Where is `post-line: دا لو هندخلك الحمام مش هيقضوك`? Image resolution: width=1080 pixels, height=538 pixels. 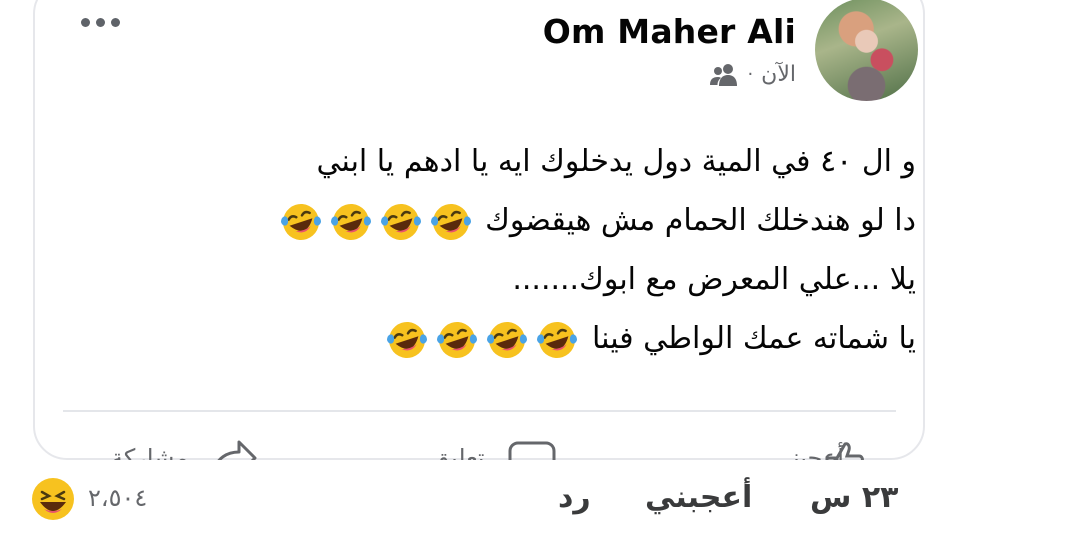 post-line: دا لو هندخلك الحمام مش هيقضوك is located at coordinates (516, 220).